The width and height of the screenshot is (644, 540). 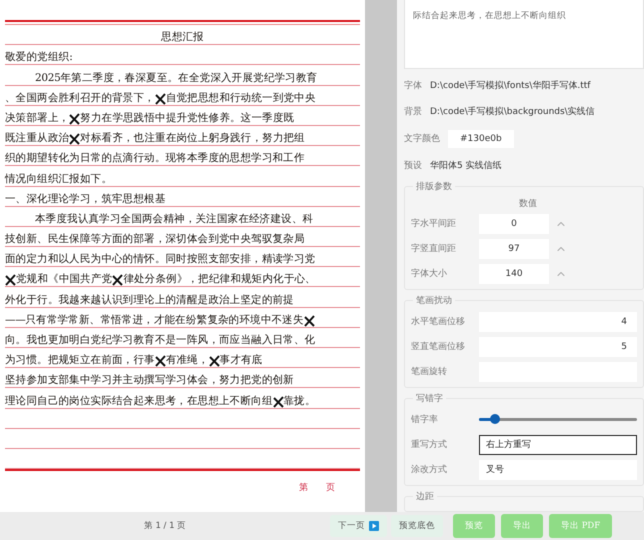 I want to click on handwritten-line: 决策部署上，, so click(x=37, y=118).